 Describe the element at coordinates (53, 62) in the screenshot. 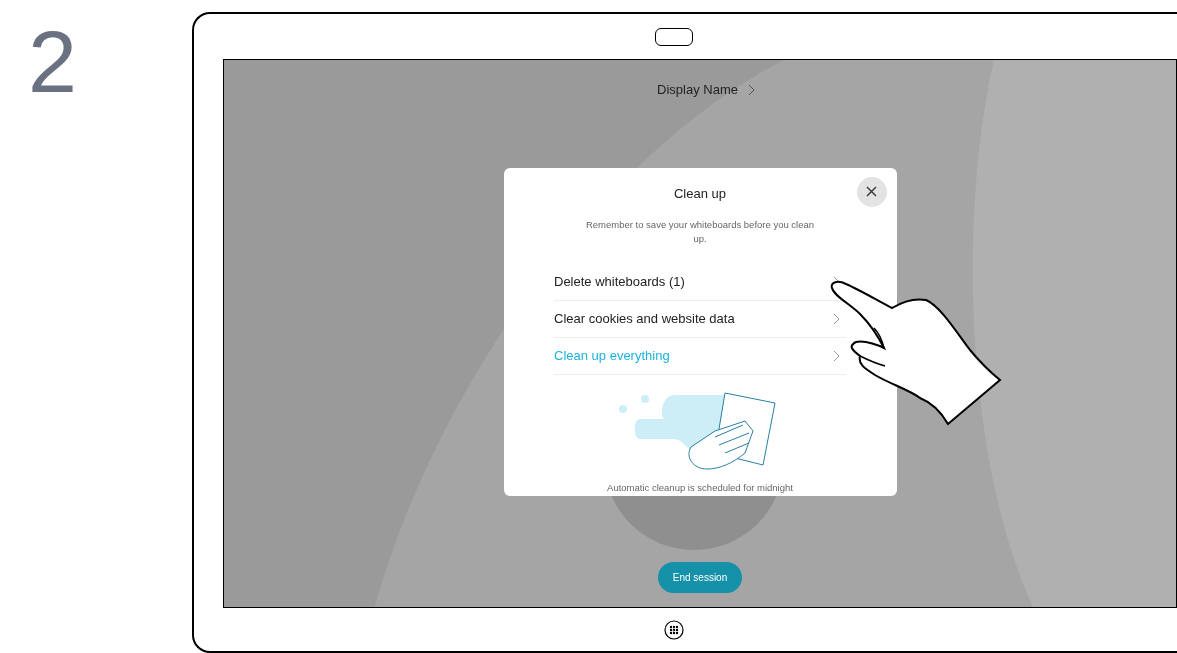

I see `step-number: 2` at that location.